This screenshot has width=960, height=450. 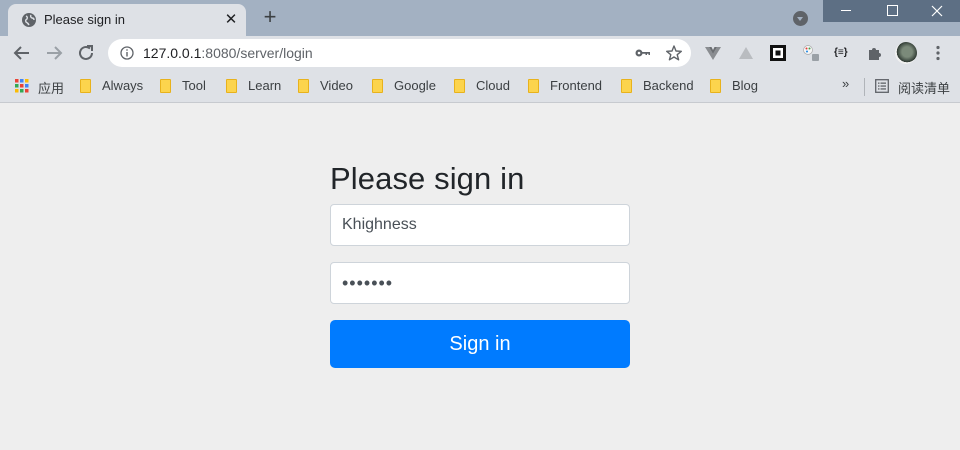 What do you see at coordinates (127, 20) in the screenshot?
I see `browser-tab: Please sign in ✕` at bounding box center [127, 20].